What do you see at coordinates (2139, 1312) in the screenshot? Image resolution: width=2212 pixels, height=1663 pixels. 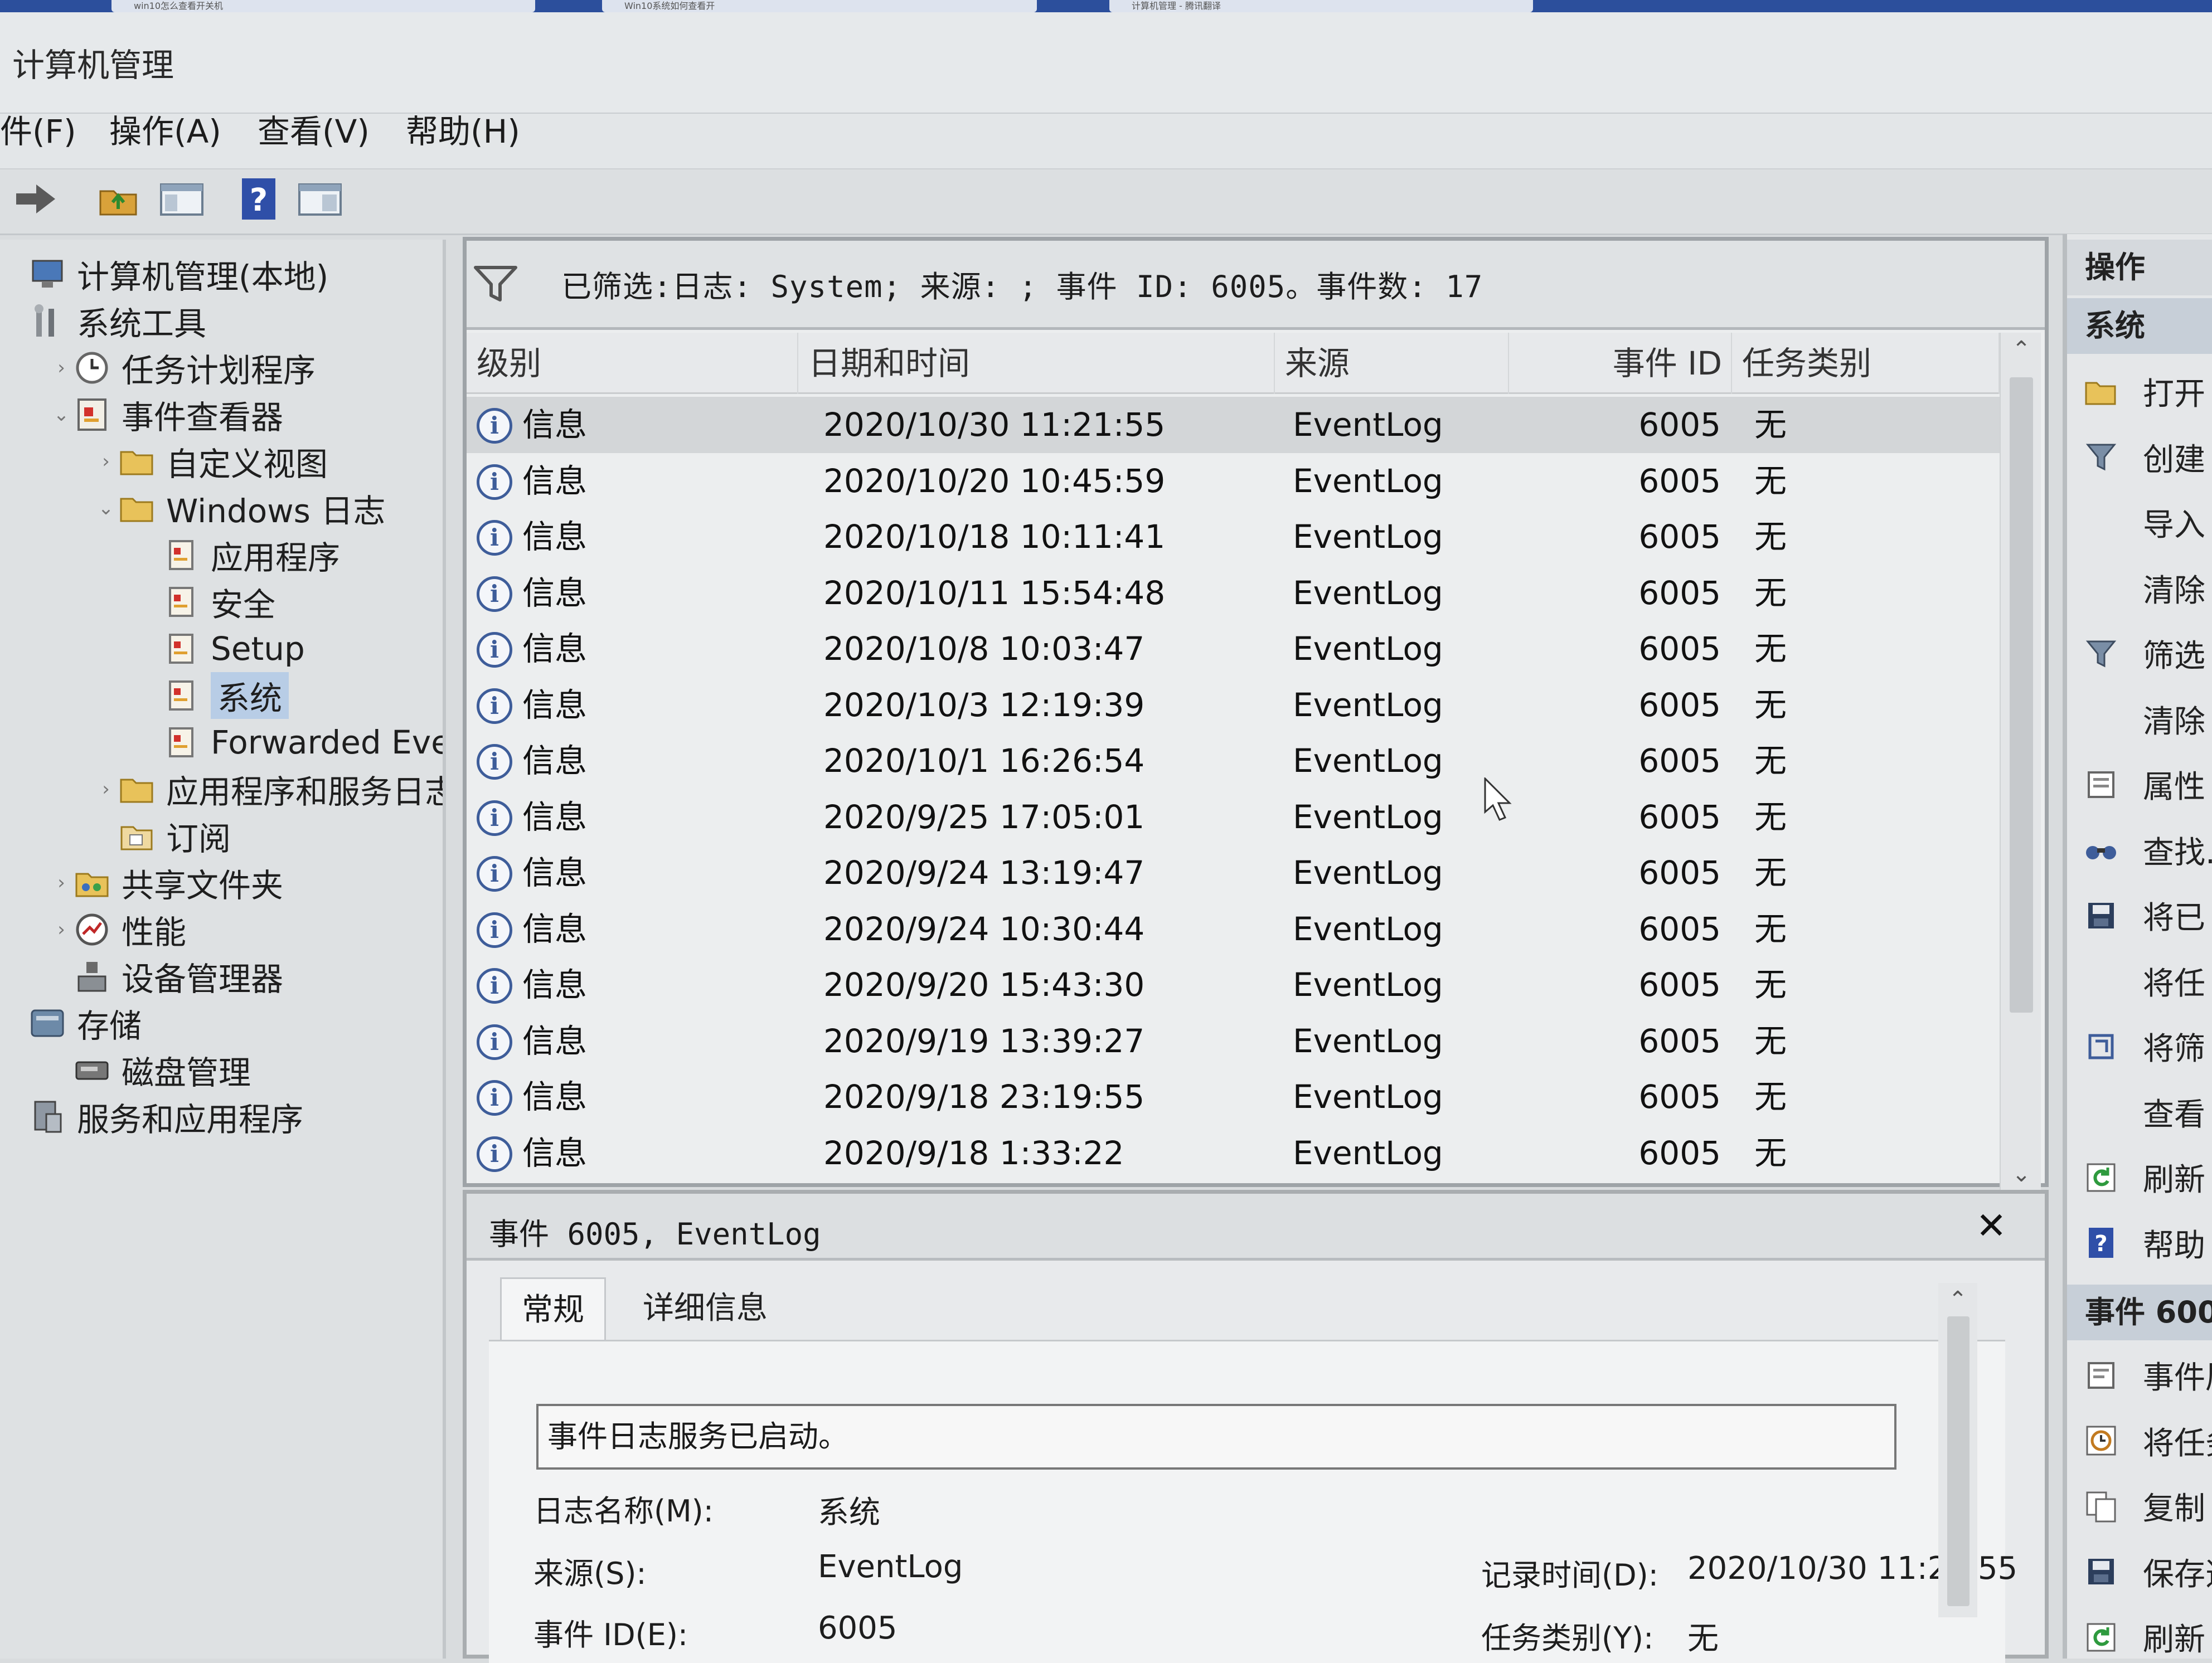 I see `actions-section-event: 事件 6005` at bounding box center [2139, 1312].